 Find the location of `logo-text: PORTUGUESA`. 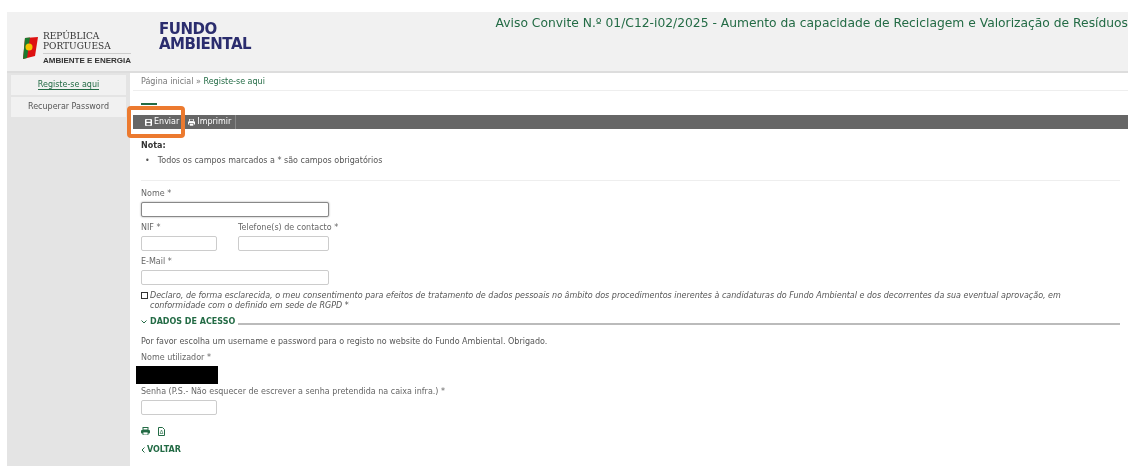

logo-text: PORTUGUESA is located at coordinates (77, 45).